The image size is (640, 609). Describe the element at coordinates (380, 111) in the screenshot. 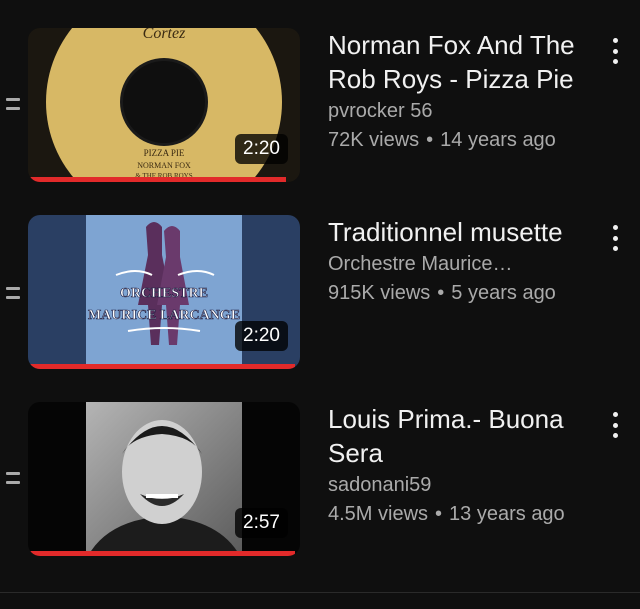

I see `channel-name: pvrocker 56` at that location.